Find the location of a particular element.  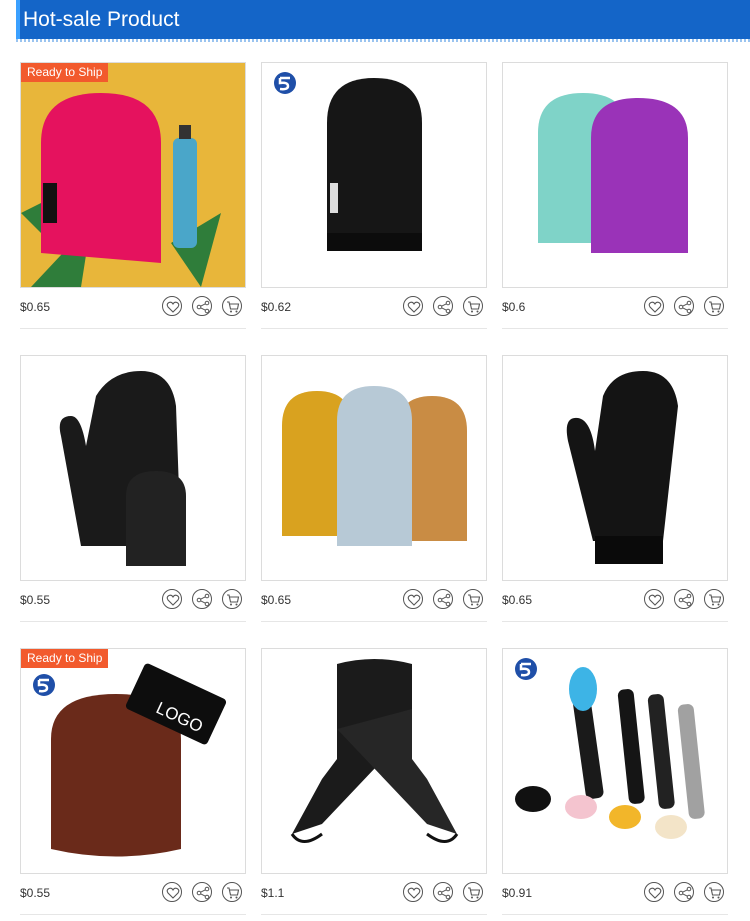

product-price: $1.1 is located at coordinates (273, 893).